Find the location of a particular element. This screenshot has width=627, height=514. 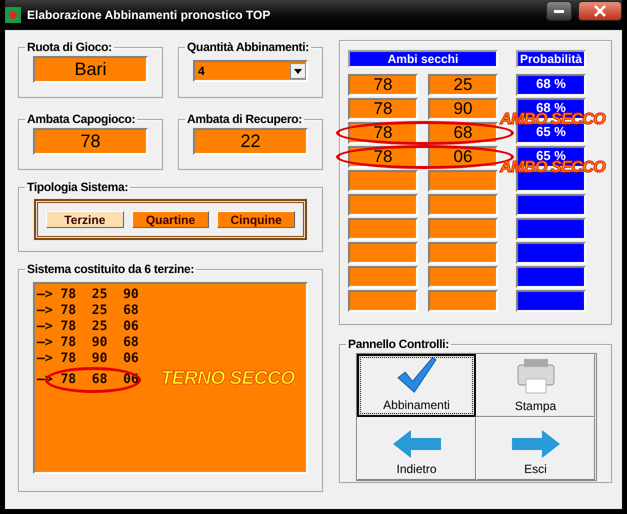

column-header: Ambi secchi is located at coordinates (423, 59).